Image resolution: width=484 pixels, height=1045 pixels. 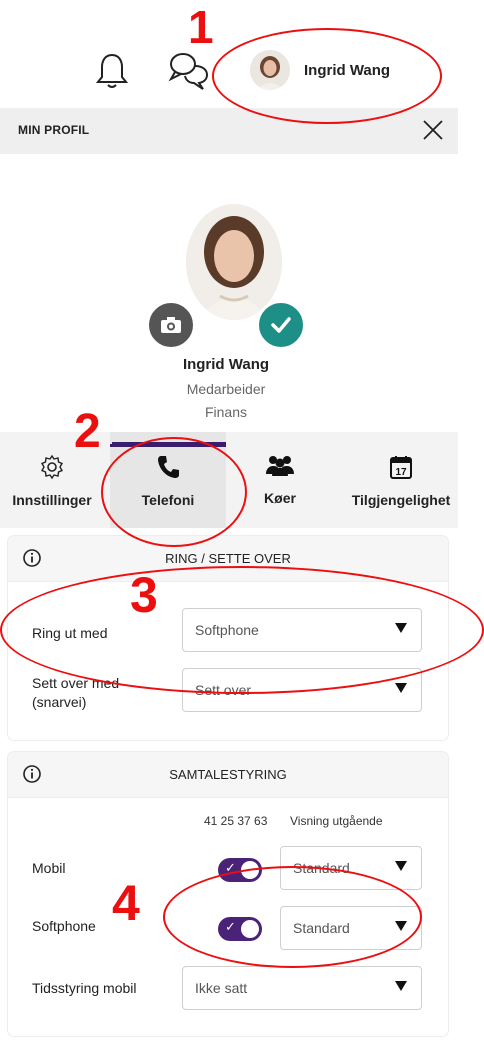 What do you see at coordinates (52, 467) in the screenshot?
I see `gear-icon` at bounding box center [52, 467].